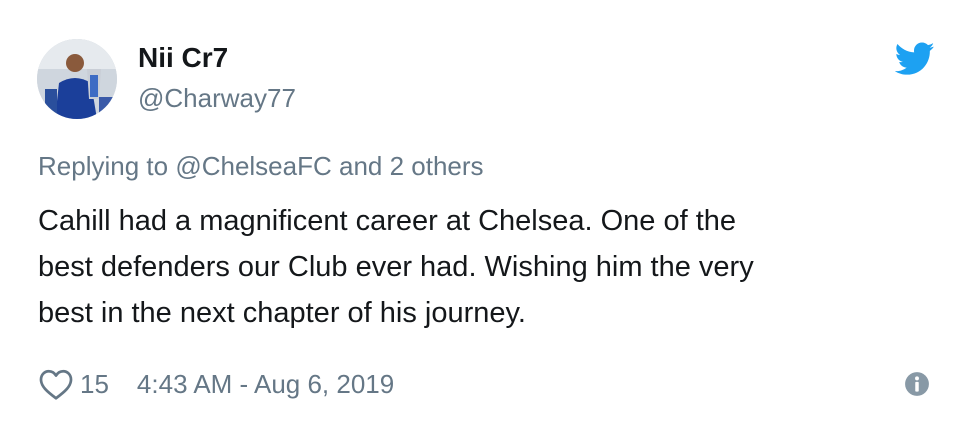 The height and width of the screenshot is (424, 972). Describe the element at coordinates (915, 59) in the screenshot. I see `twitter-bird-icon` at that location.